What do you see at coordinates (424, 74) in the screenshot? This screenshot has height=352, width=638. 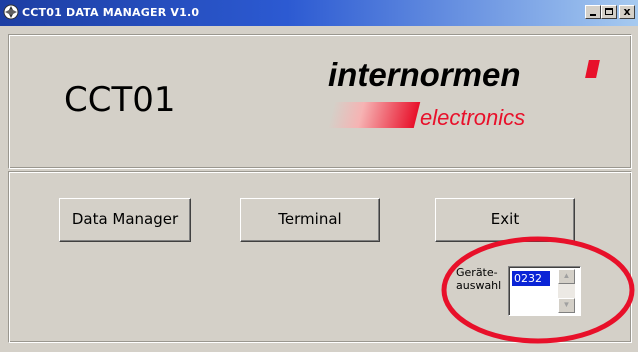 I see `logo-wordmark: internormen` at bounding box center [424, 74].